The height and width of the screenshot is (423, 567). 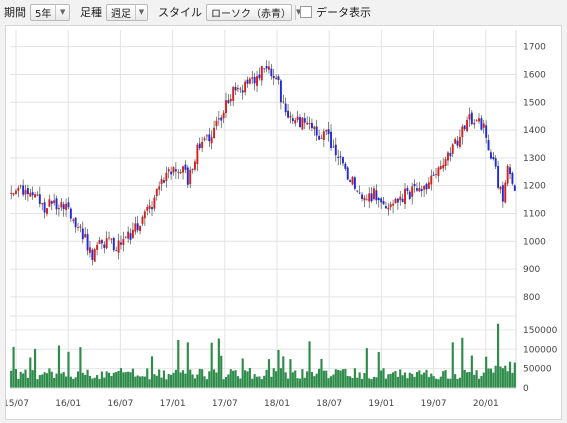 I want to click on volume-tick-label: 0, so click(x=526, y=389).